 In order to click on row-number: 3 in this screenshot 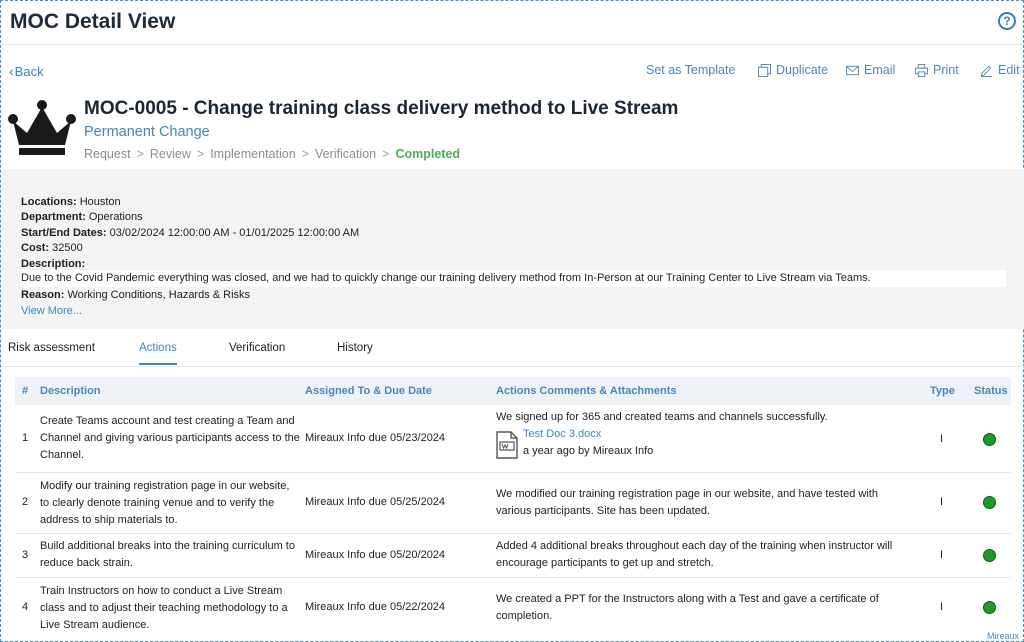, I will do `click(25, 555)`.